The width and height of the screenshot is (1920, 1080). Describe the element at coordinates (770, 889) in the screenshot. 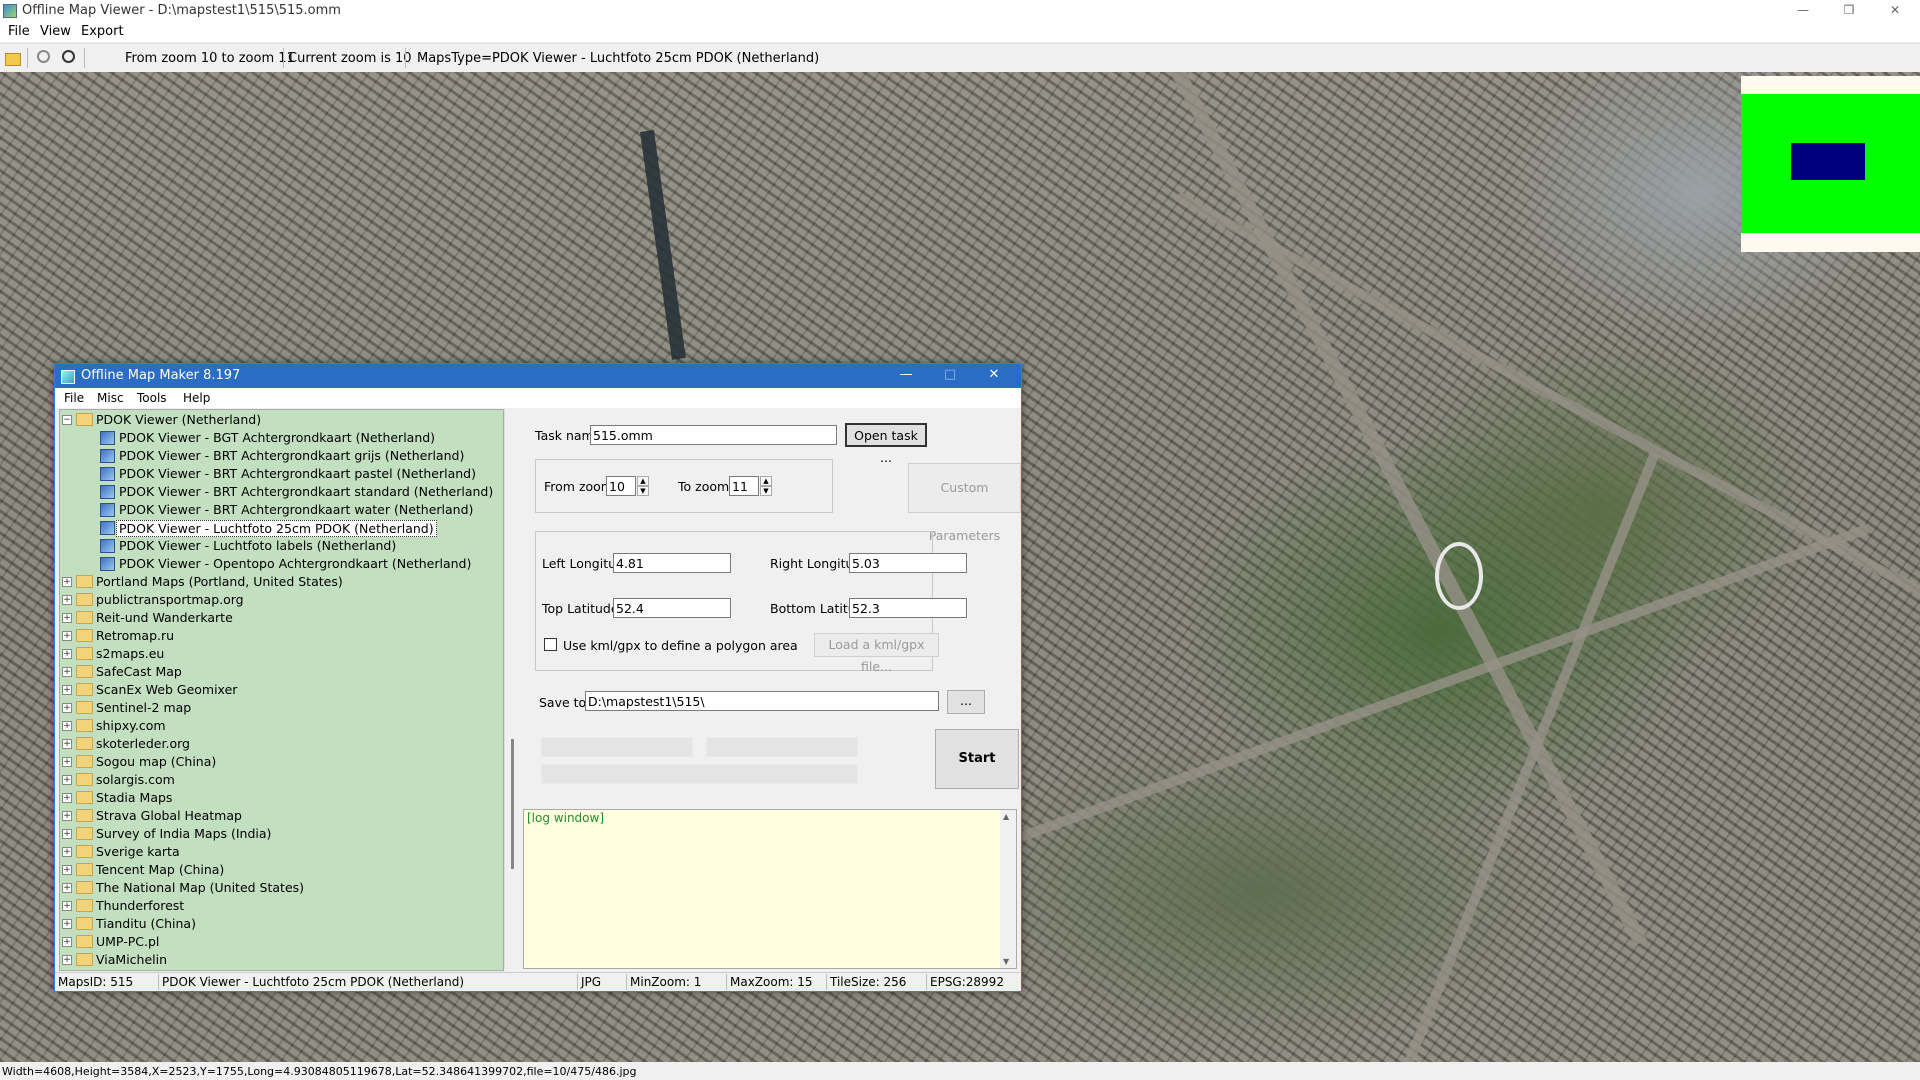

I see `log-window: [log window] ▲ ▼` at that location.